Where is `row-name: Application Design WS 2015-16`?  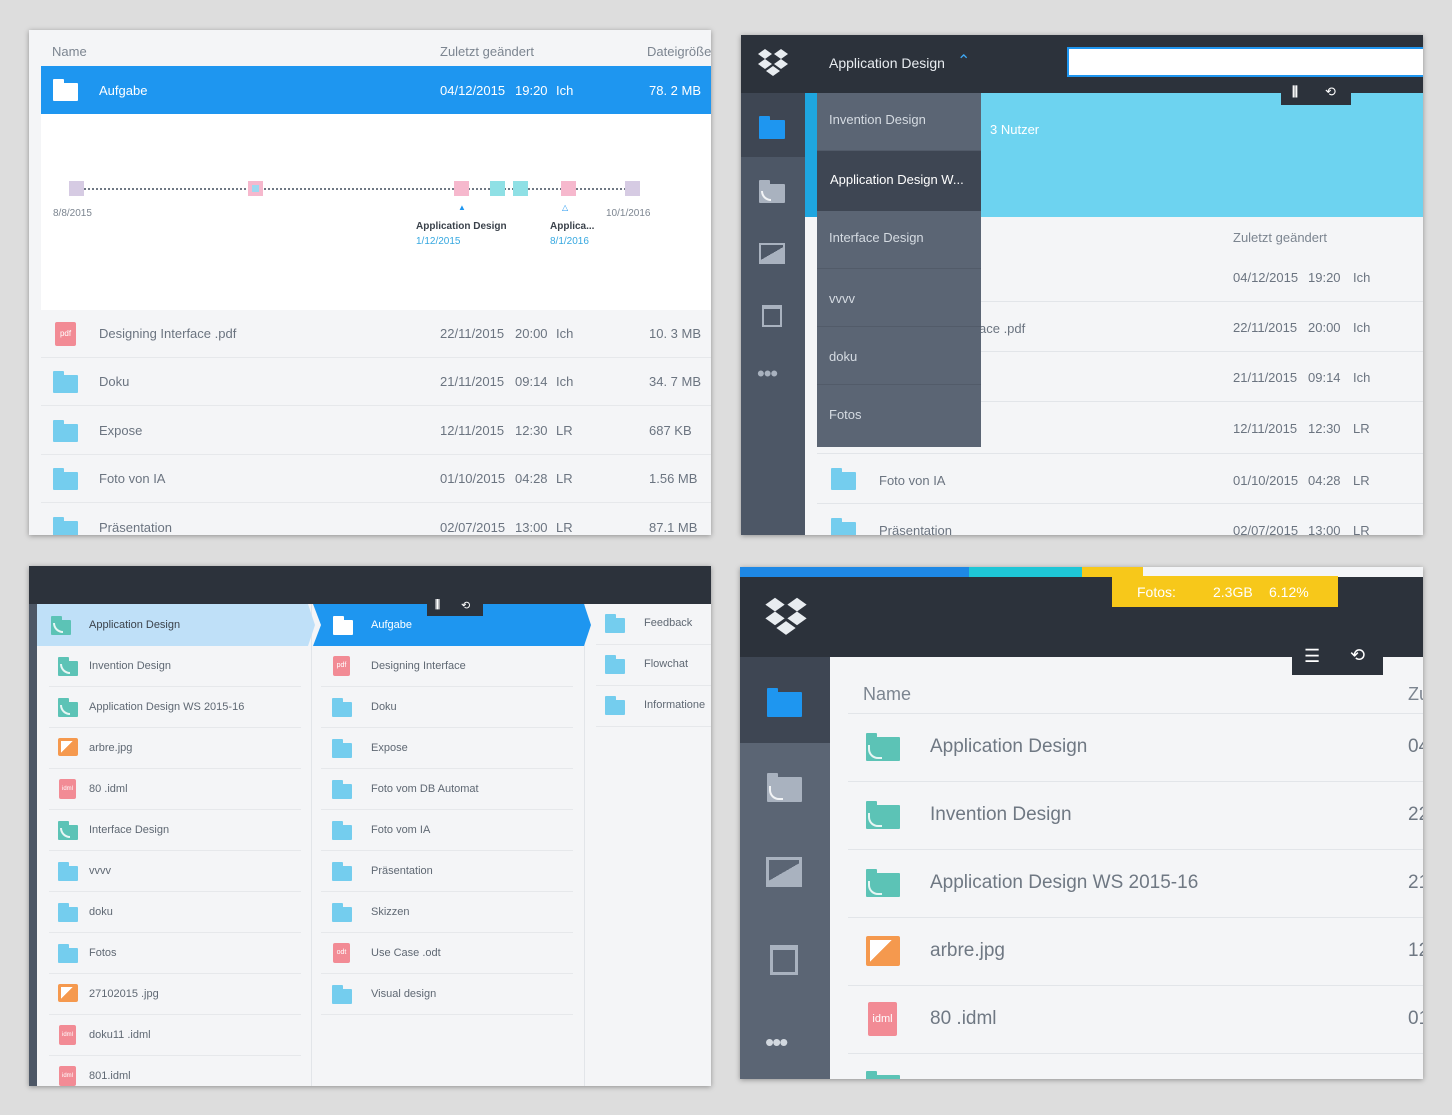
row-name: Application Design WS 2015-16 is located at coordinates (1064, 882).